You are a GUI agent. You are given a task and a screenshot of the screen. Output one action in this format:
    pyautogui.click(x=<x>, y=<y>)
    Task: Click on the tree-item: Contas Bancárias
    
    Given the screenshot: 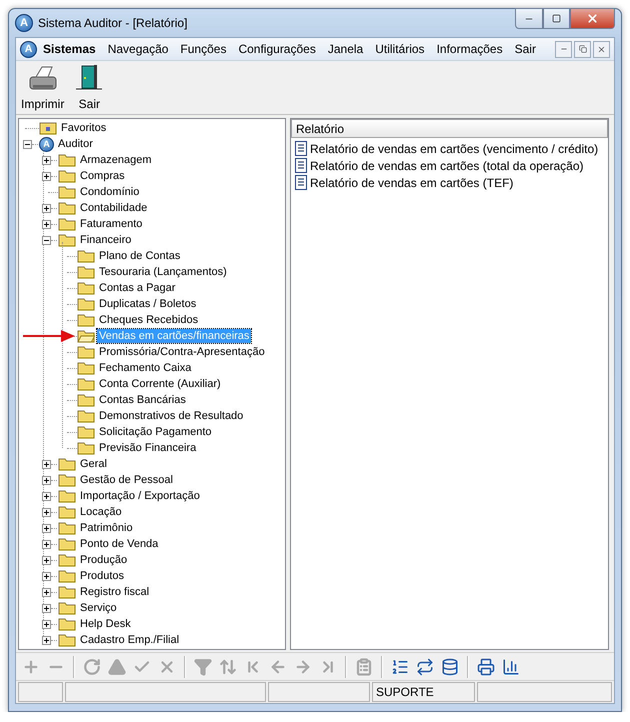 What is the action you would take?
    pyautogui.click(x=142, y=400)
    